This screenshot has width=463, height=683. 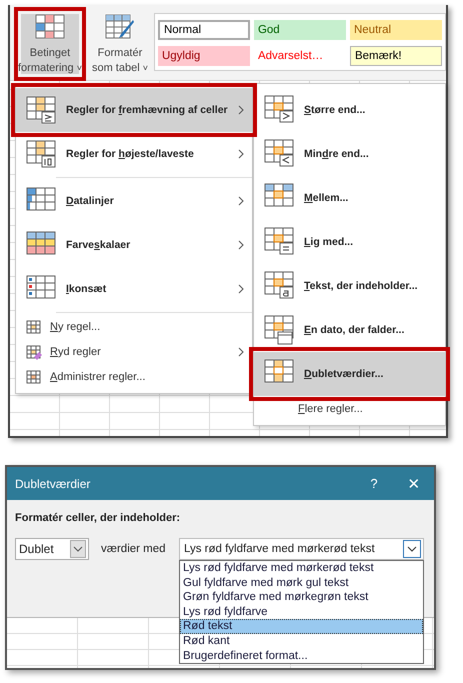 I want to click on table-brush-icon, so click(x=119, y=27).